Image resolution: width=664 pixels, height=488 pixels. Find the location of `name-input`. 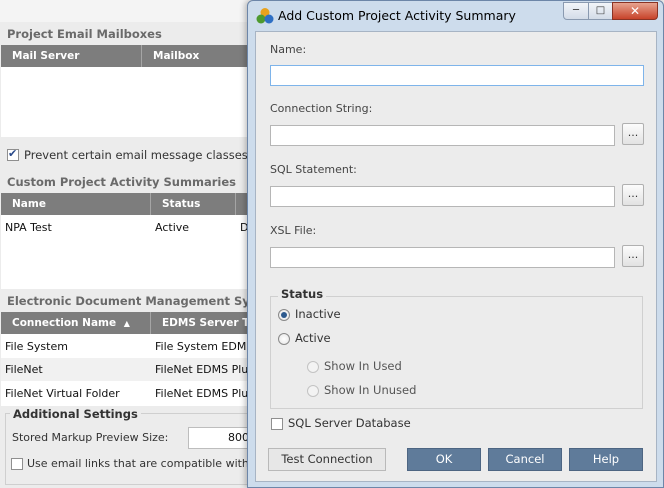

name-input is located at coordinates (457, 75).